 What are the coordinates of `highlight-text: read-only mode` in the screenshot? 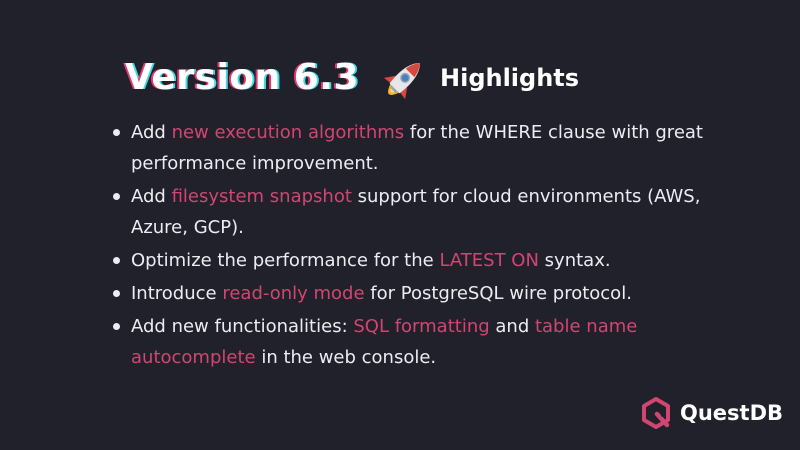 It's located at (293, 293).